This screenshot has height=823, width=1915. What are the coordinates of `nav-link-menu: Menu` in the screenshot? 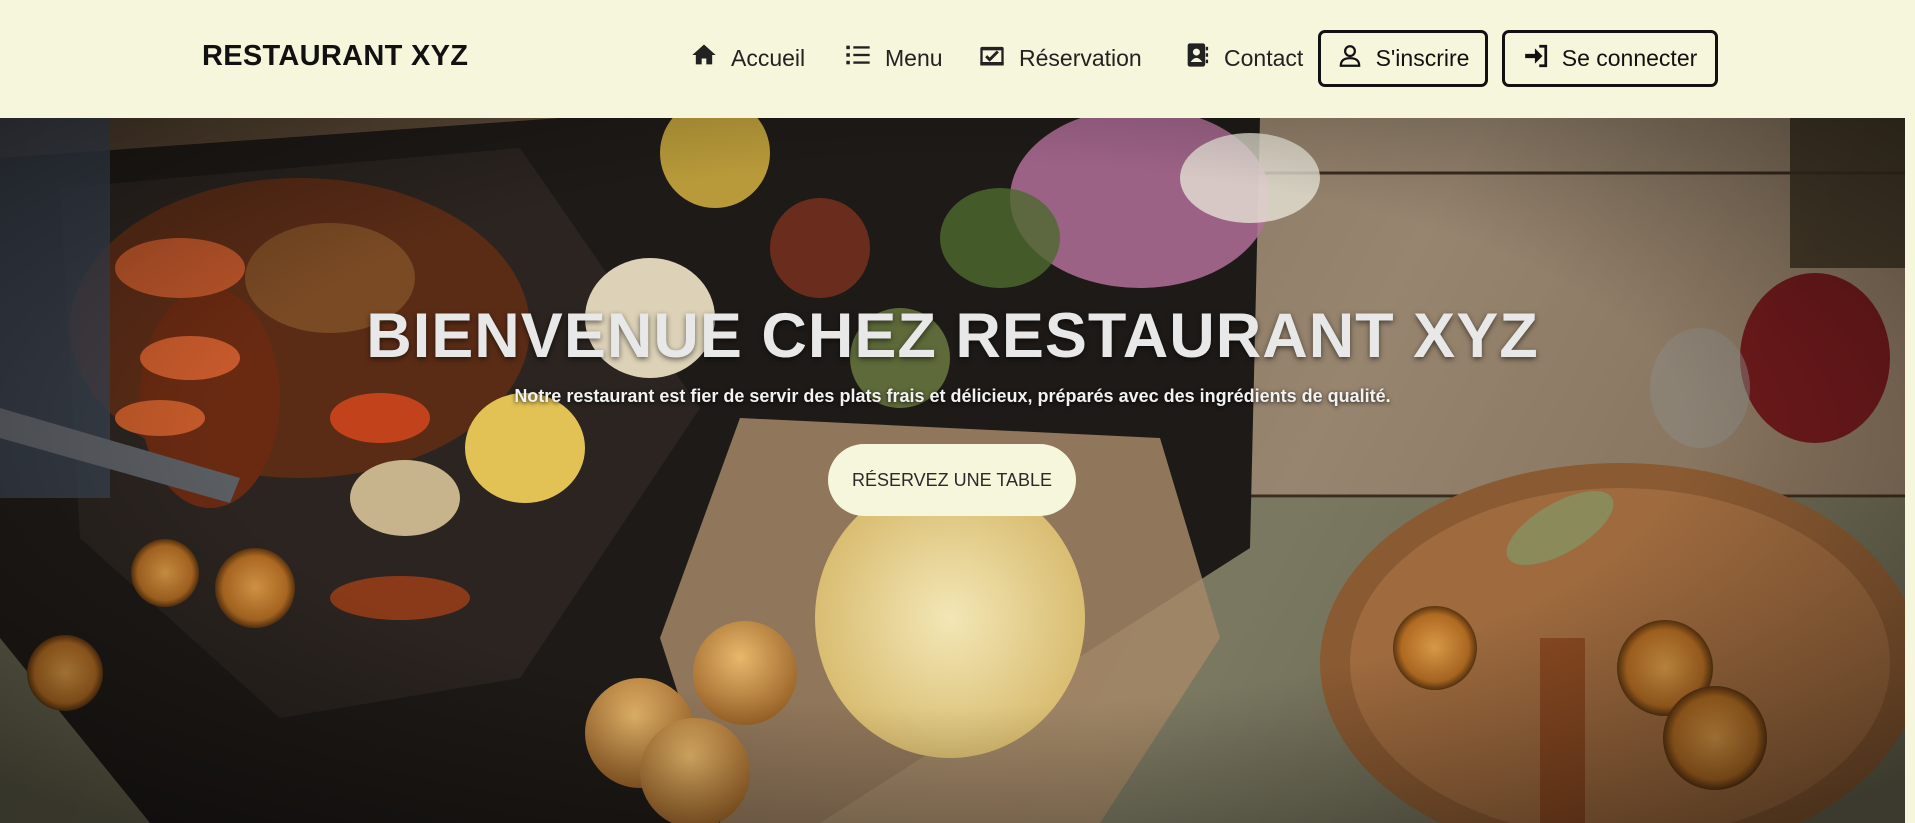 It's located at (893, 58).